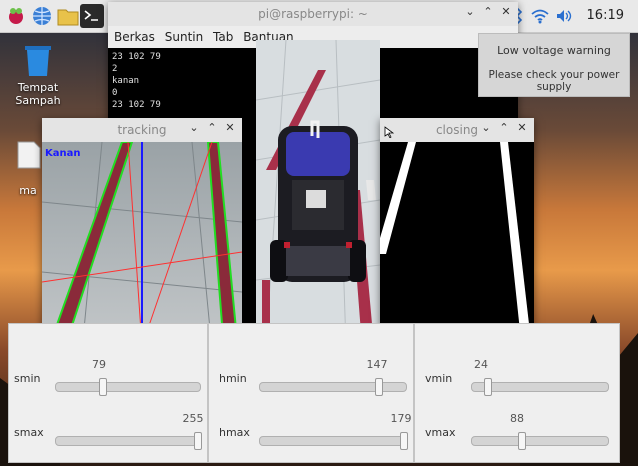 The image size is (638, 466). What do you see at coordinates (522, 441) in the screenshot?
I see `vmax-slider-handle` at bounding box center [522, 441].